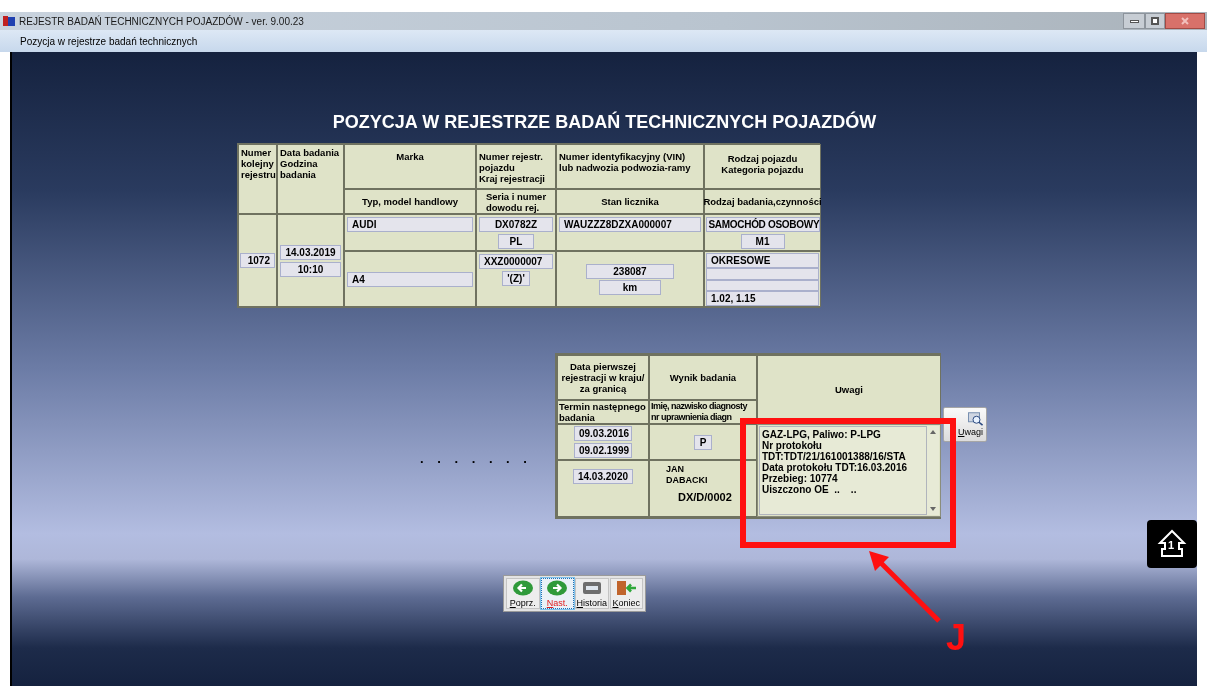 The image size is (1207, 686). I want to click on field: 1.02, 1.15, so click(762, 298).